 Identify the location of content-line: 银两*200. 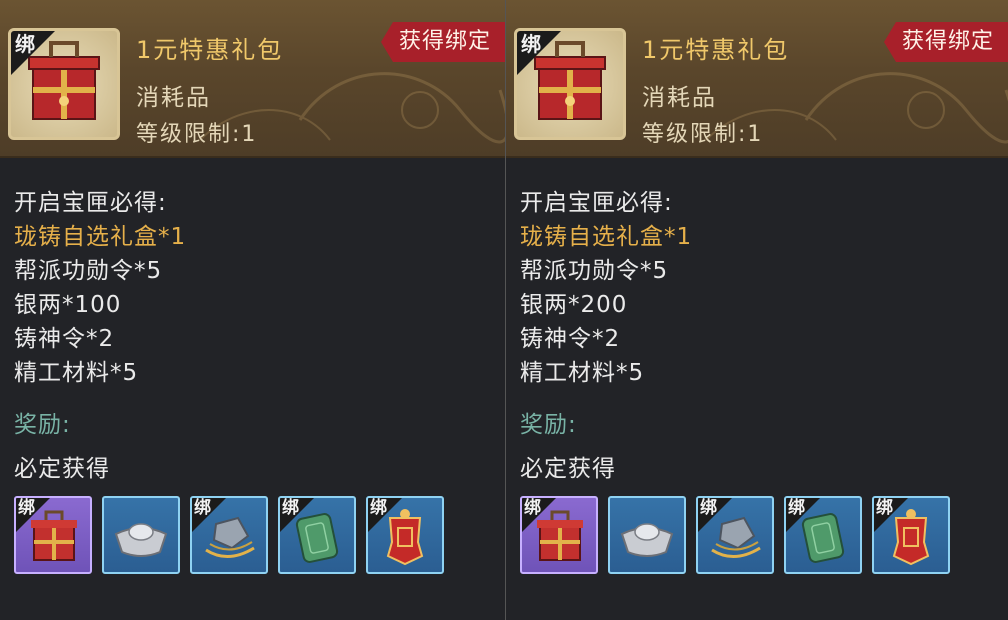
(574, 305).